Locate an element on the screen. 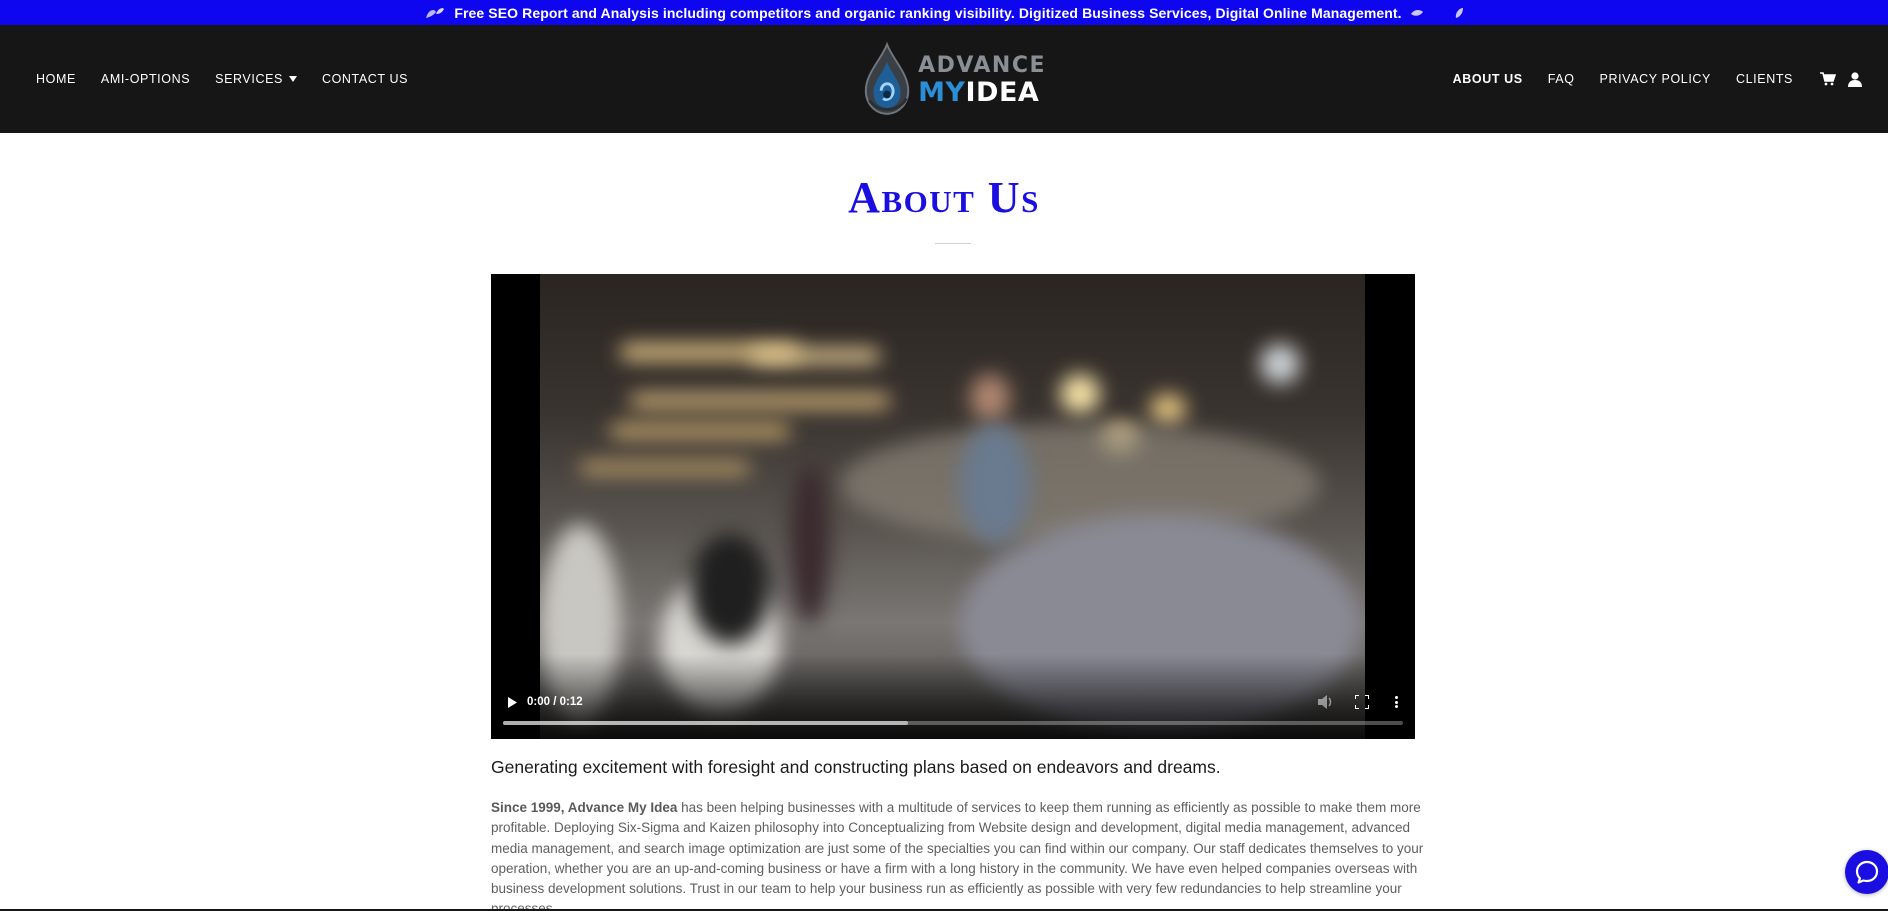  fullscreen-icon is located at coordinates (1362, 702).